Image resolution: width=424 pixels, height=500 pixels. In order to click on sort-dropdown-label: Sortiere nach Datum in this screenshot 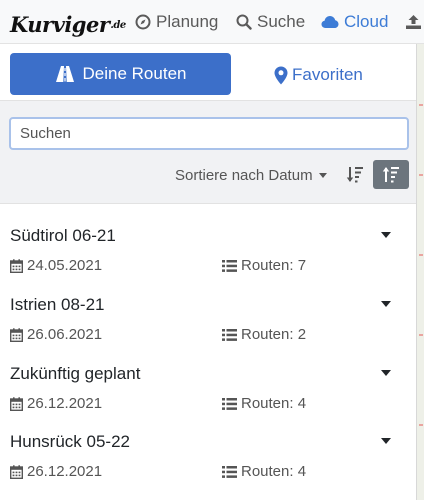, I will do `click(244, 175)`.